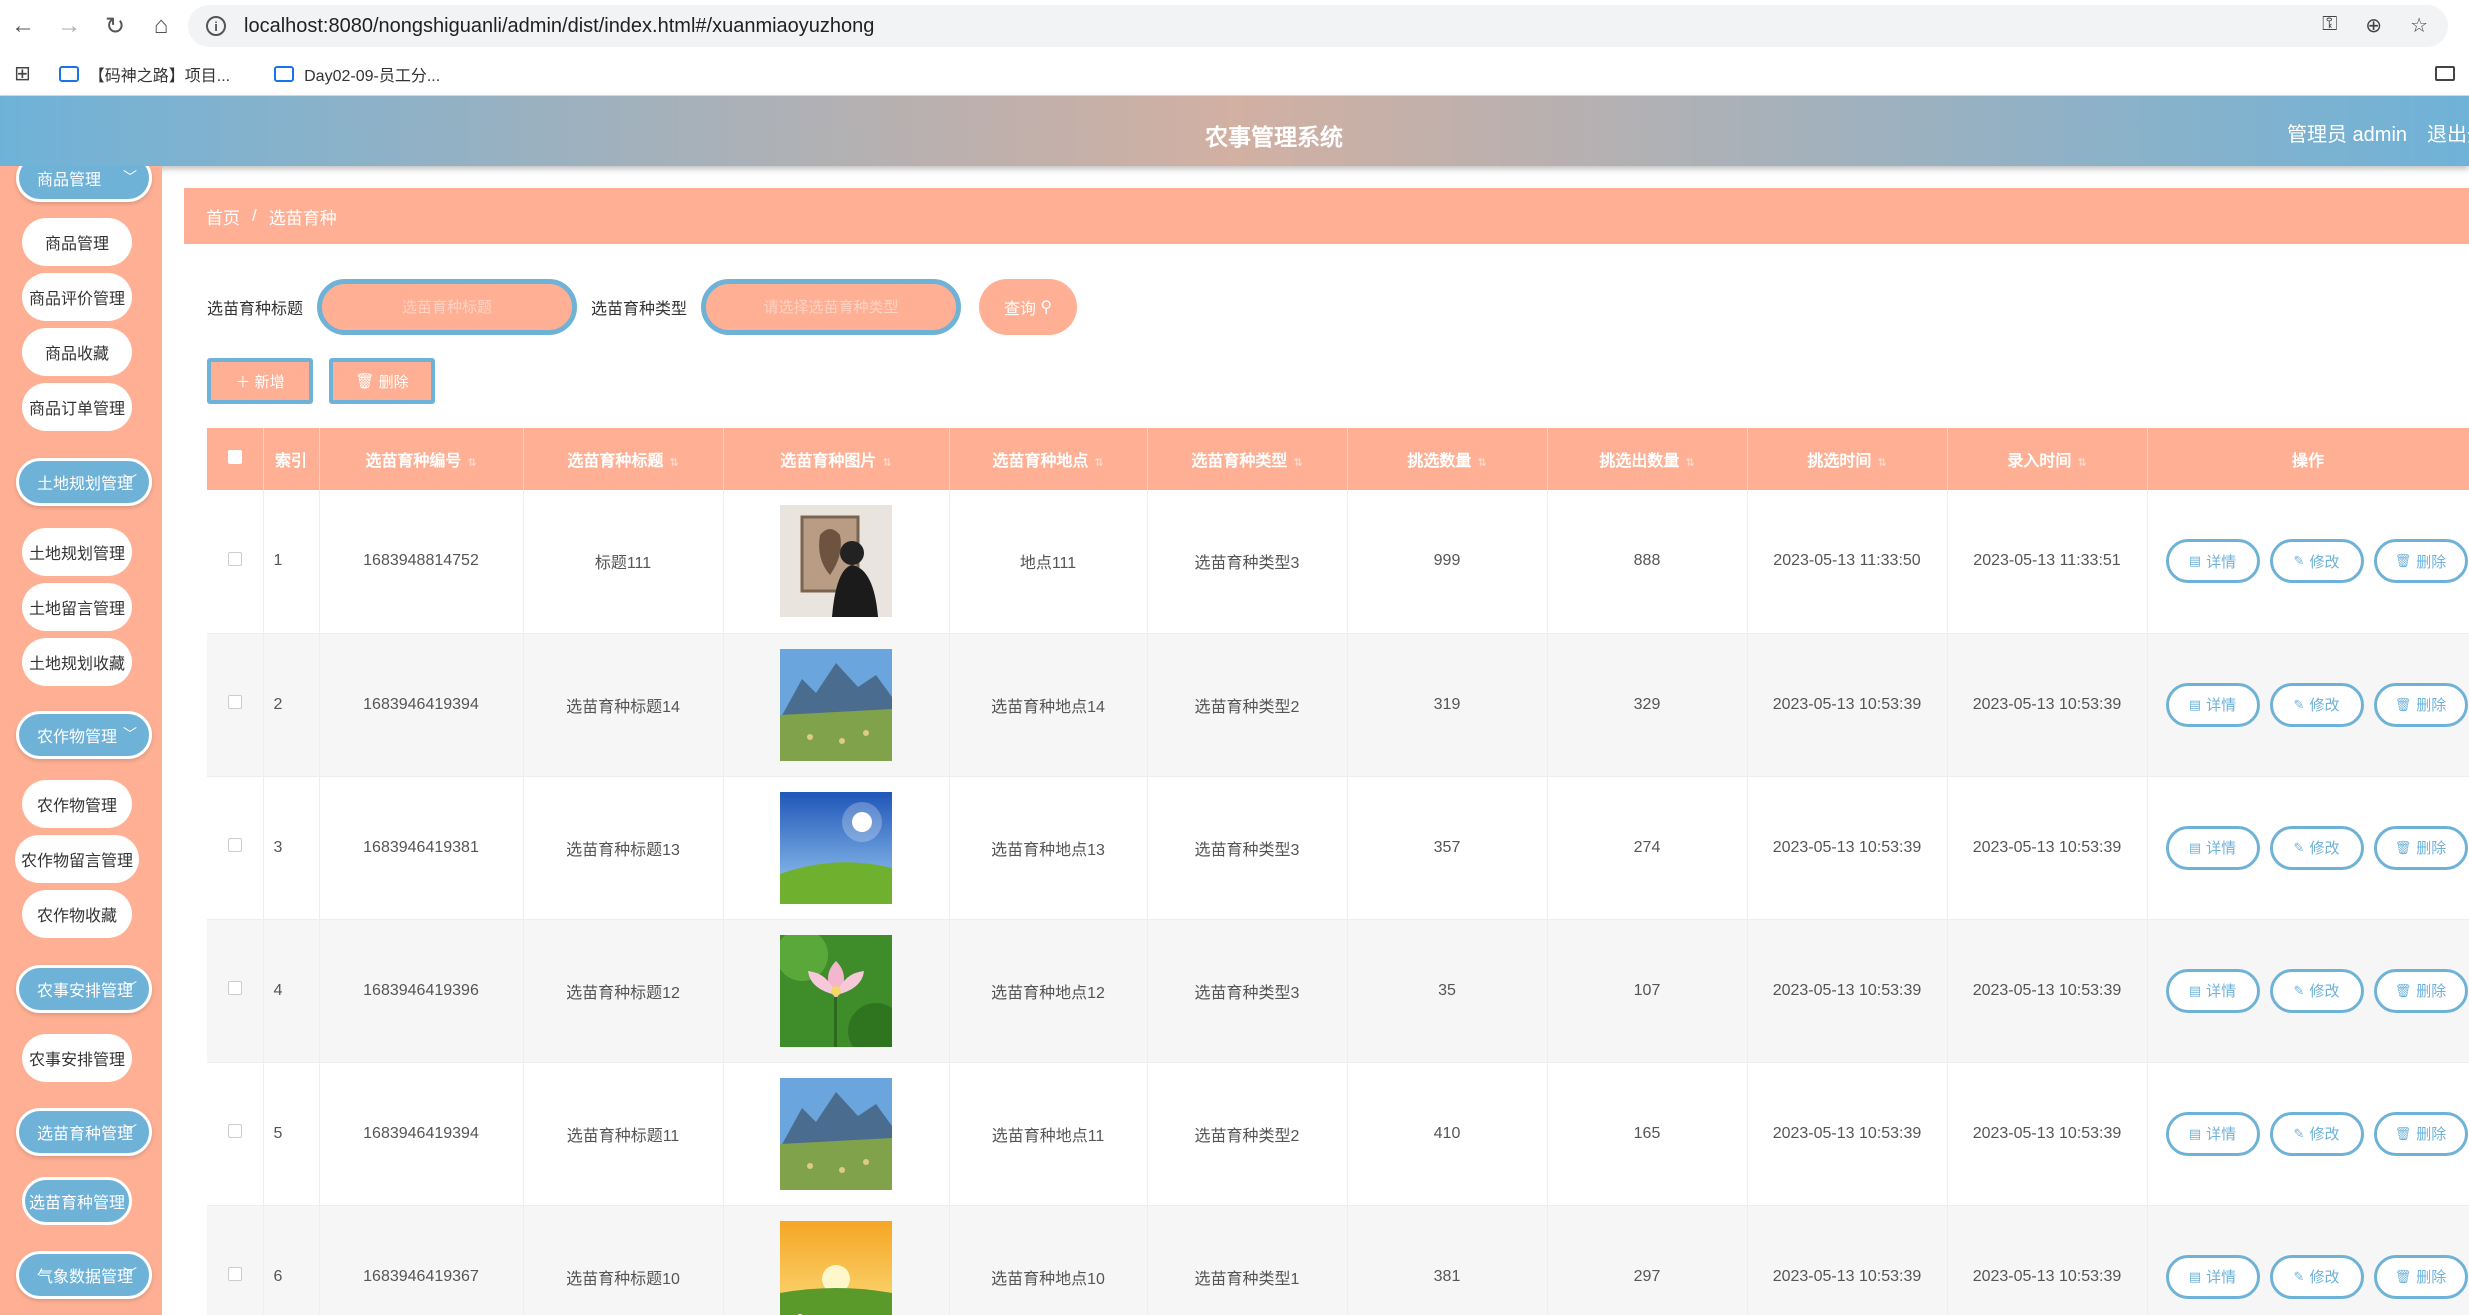 The width and height of the screenshot is (2469, 1315). I want to click on site-info-icon: i, so click(216, 26).